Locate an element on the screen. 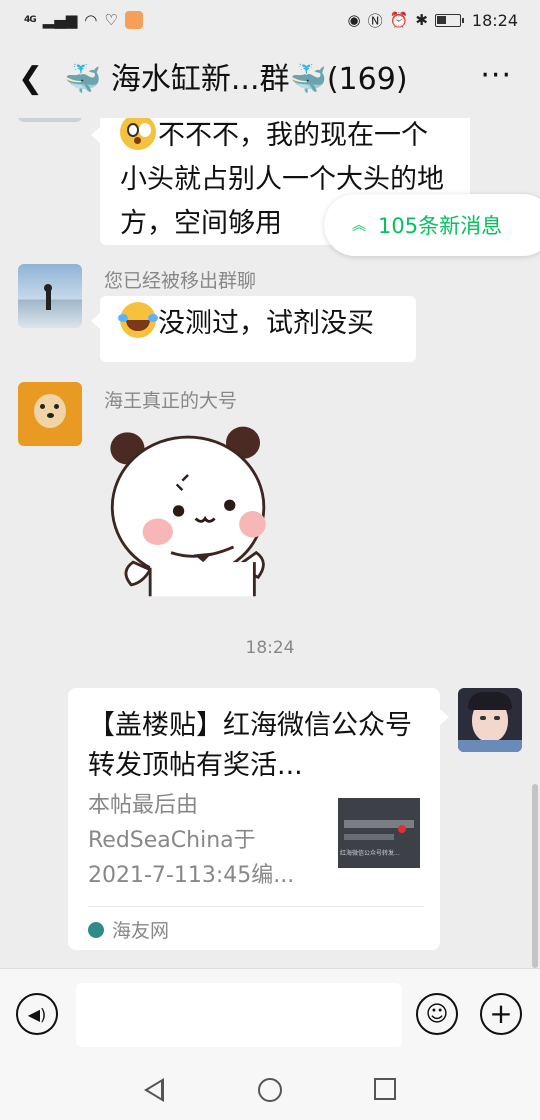 The height and width of the screenshot is (1120, 540). chat-header: ❮ 🐳 海水缸新...群🐳(169) ··· is located at coordinates (270, 79).